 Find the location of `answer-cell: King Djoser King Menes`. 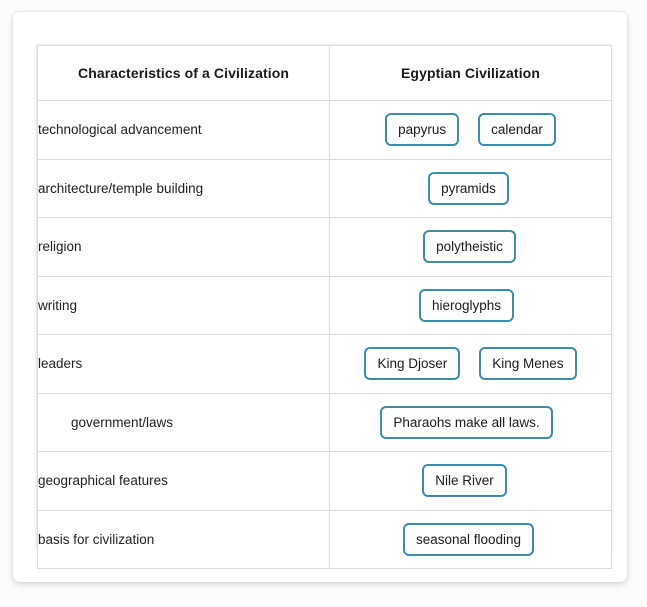

answer-cell: King Djoser King Menes is located at coordinates (470, 364).